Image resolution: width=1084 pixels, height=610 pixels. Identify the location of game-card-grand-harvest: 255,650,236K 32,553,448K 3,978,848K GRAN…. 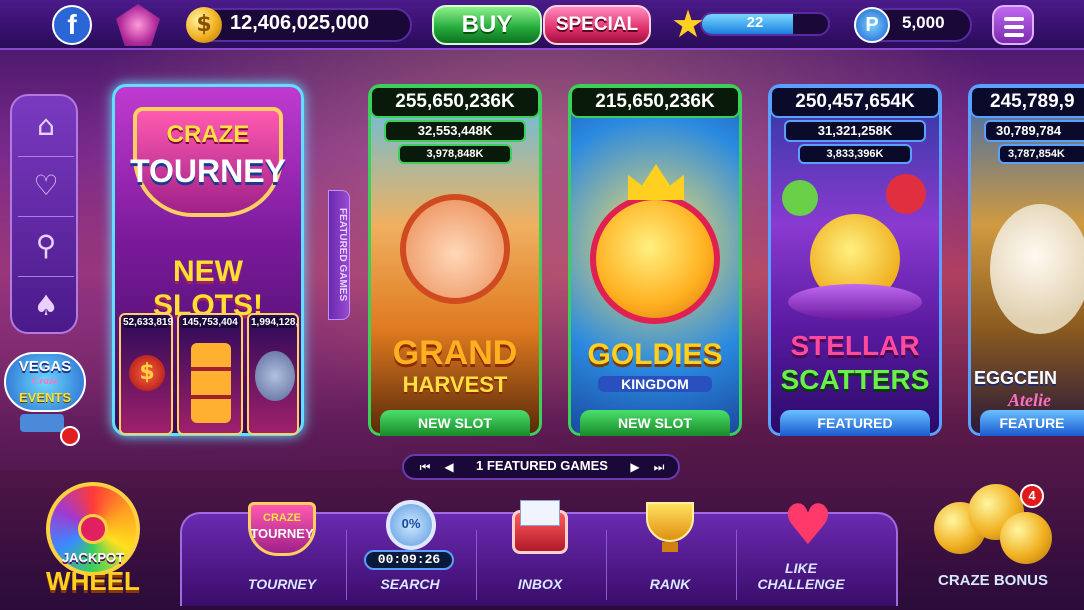
(455, 260).